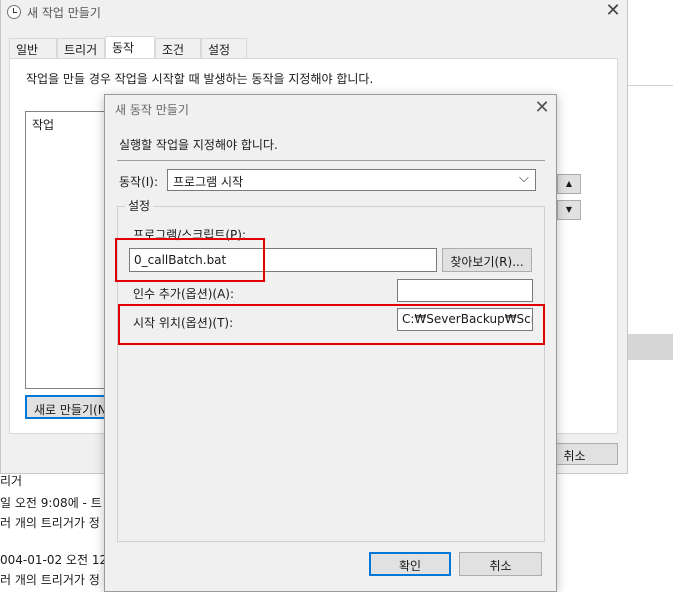  Describe the element at coordinates (130, 47) in the screenshot. I see `tab-actions: 동작` at that location.